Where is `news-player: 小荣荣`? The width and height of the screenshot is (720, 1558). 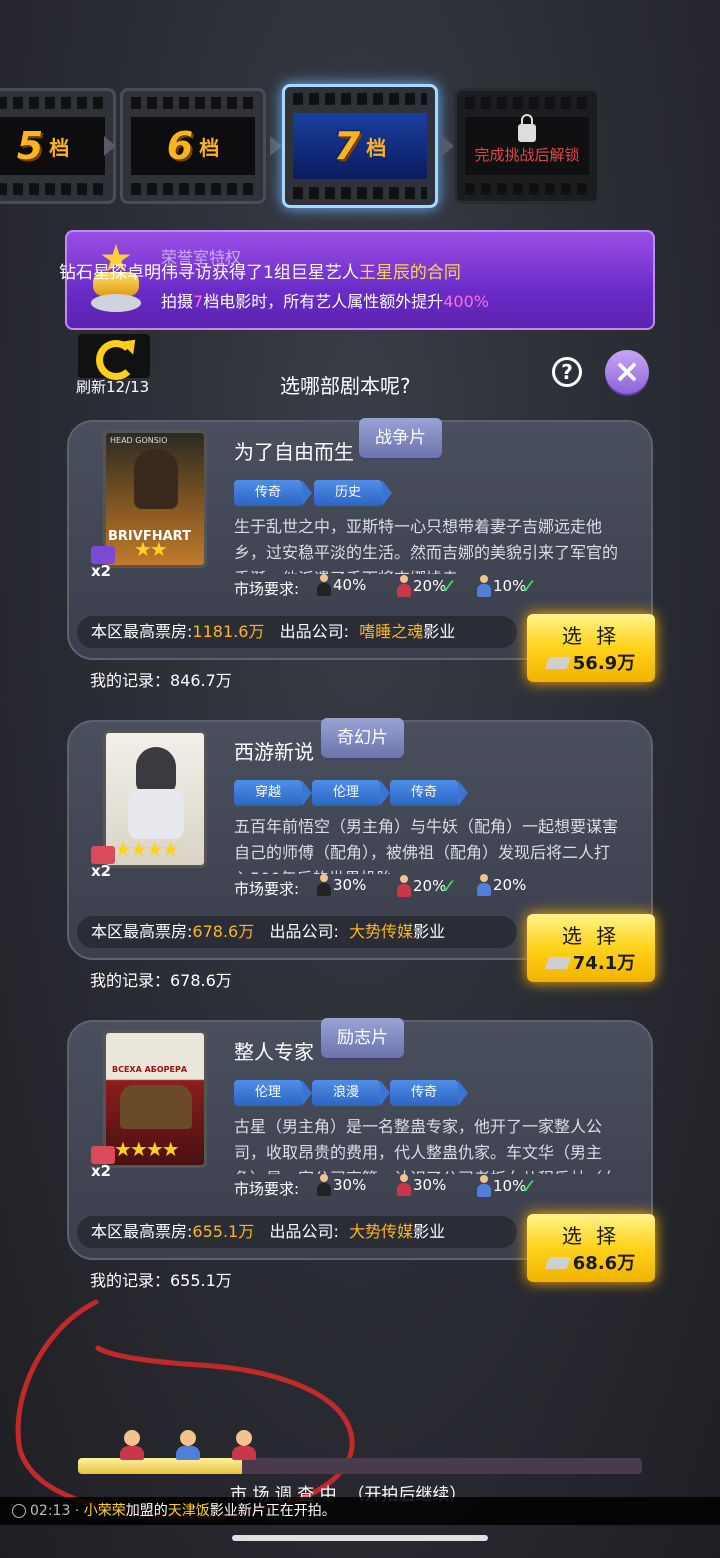
news-player: 小荣荣 is located at coordinates (104, 1511).